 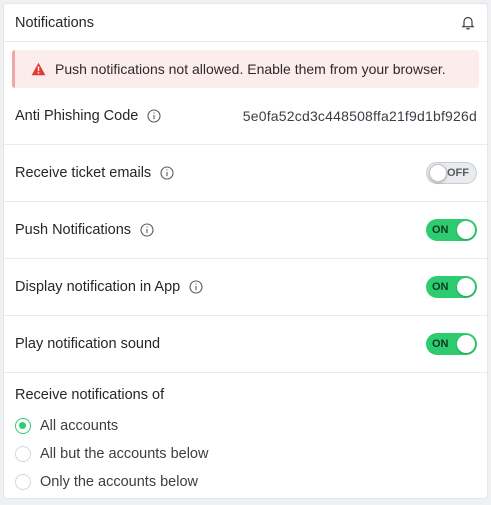 What do you see at coordinates (245, 173) in the screenshot?
I see `setting-row-ticket-emails: Receive ticket emails OFF` at bounding box center [245, 173].